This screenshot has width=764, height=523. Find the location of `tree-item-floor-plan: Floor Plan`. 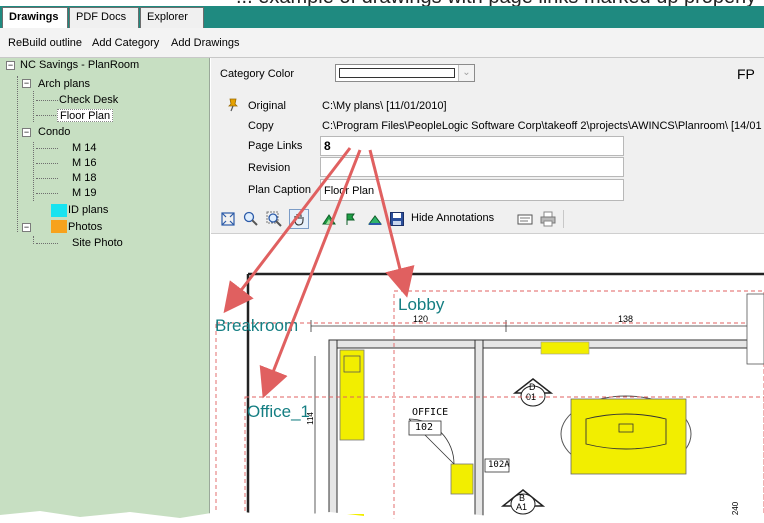

tree-item-floor-plan: Floor Plan is located at coordinates (85, 115).